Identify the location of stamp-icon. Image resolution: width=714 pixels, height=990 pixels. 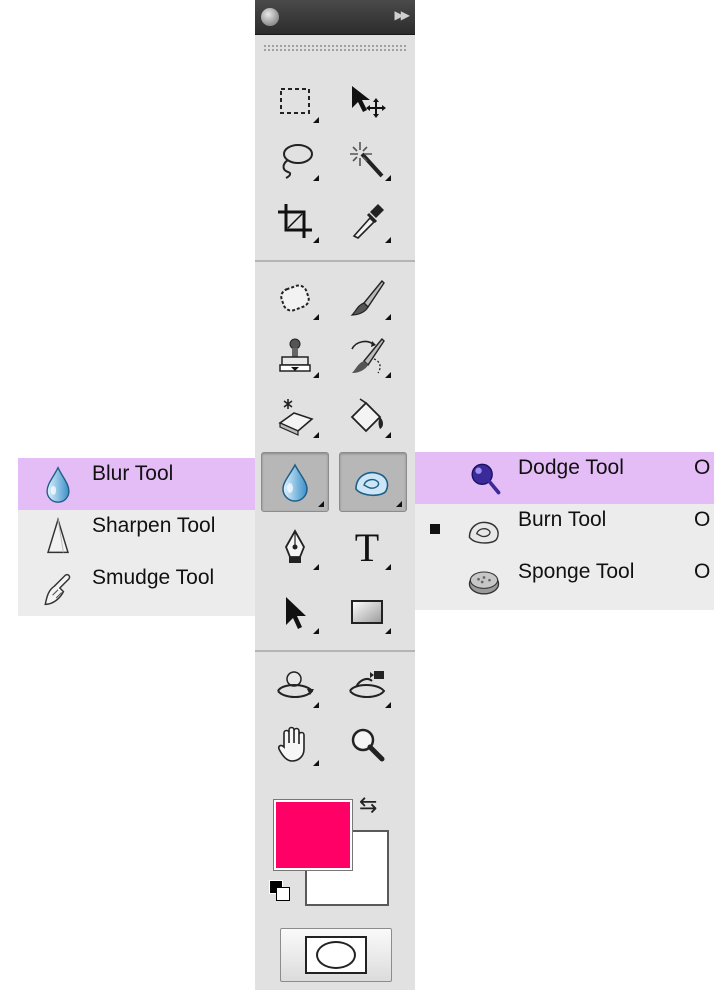
(295, 355).